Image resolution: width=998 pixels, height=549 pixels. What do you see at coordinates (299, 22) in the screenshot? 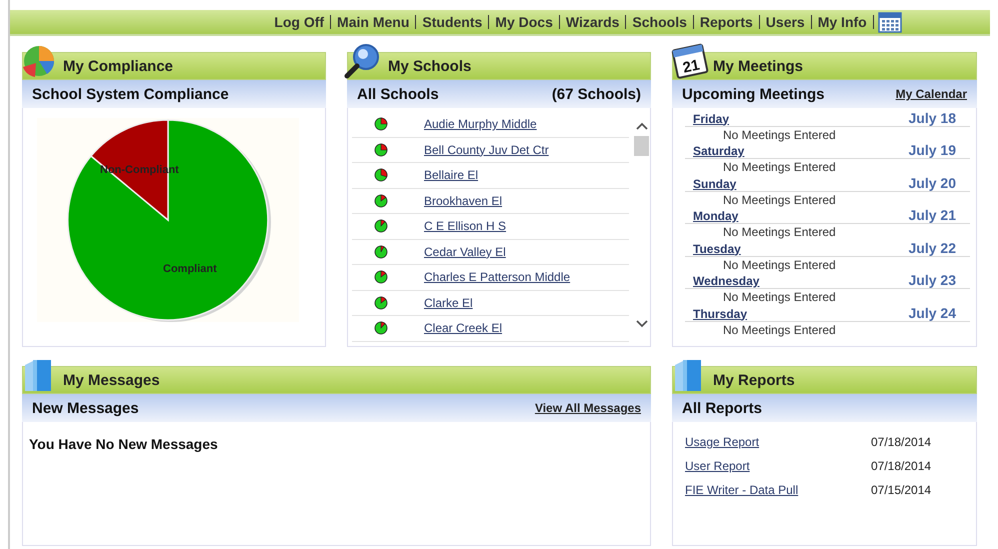
I see `nav-link: Log Off` at bounding box center [299, 22].